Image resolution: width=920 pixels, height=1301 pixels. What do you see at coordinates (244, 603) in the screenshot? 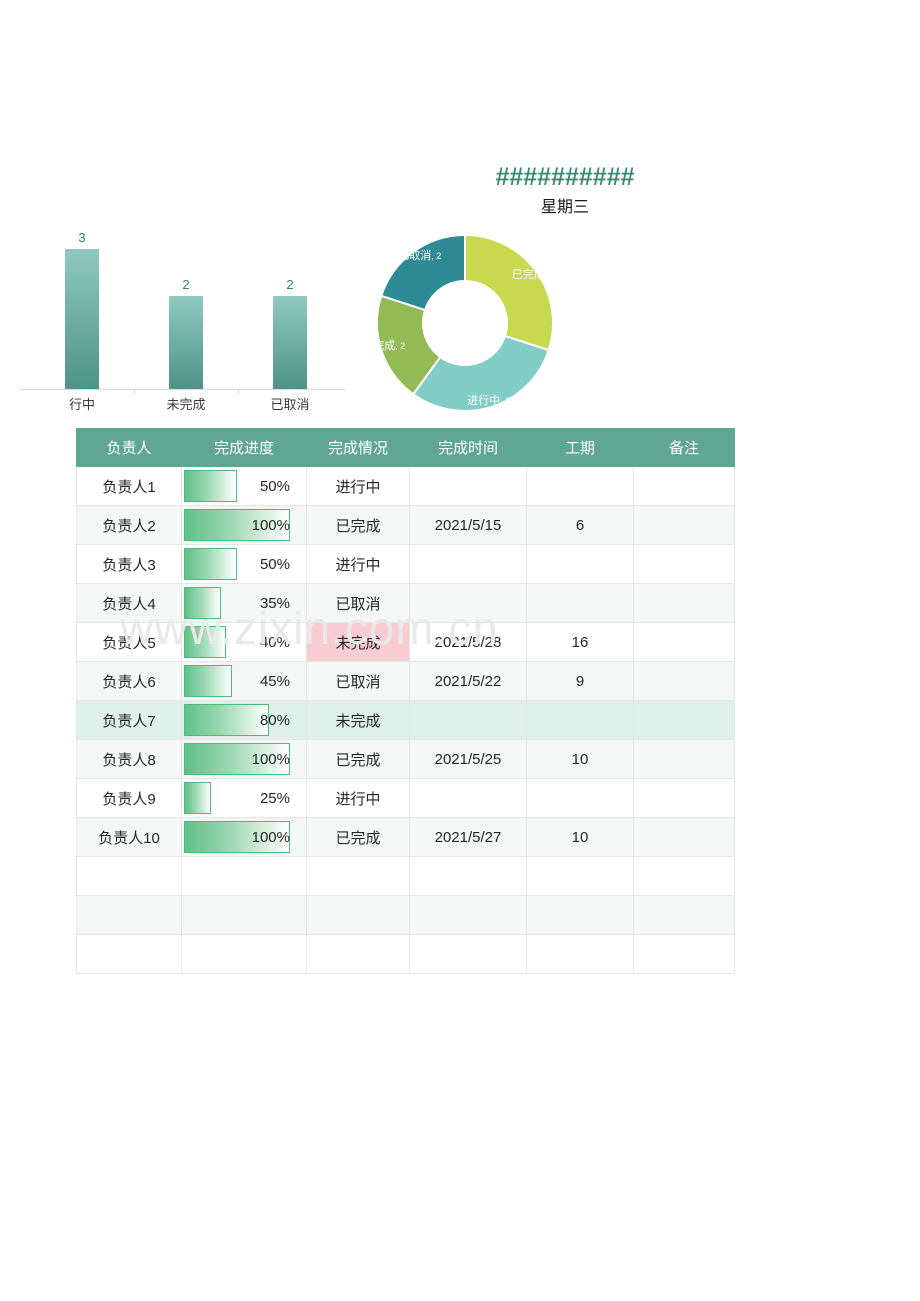
I see `cell-progress: 35%` at bounding box center [244, 603].